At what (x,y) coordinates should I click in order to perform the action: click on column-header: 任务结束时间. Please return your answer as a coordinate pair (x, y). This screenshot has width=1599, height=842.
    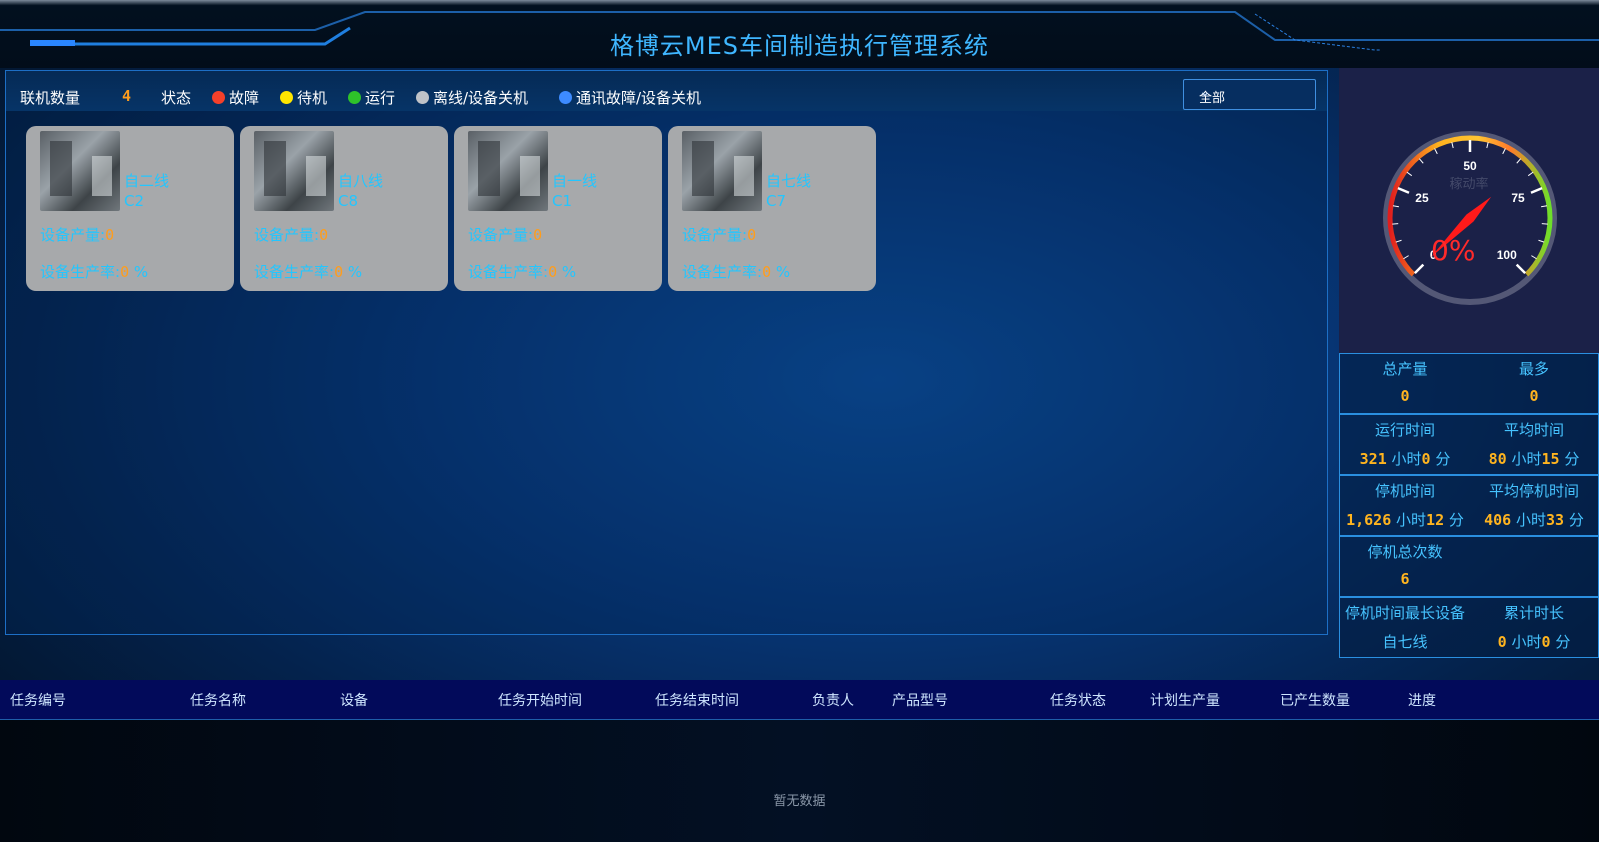
    Looking at the image, I should click on (697, 700).